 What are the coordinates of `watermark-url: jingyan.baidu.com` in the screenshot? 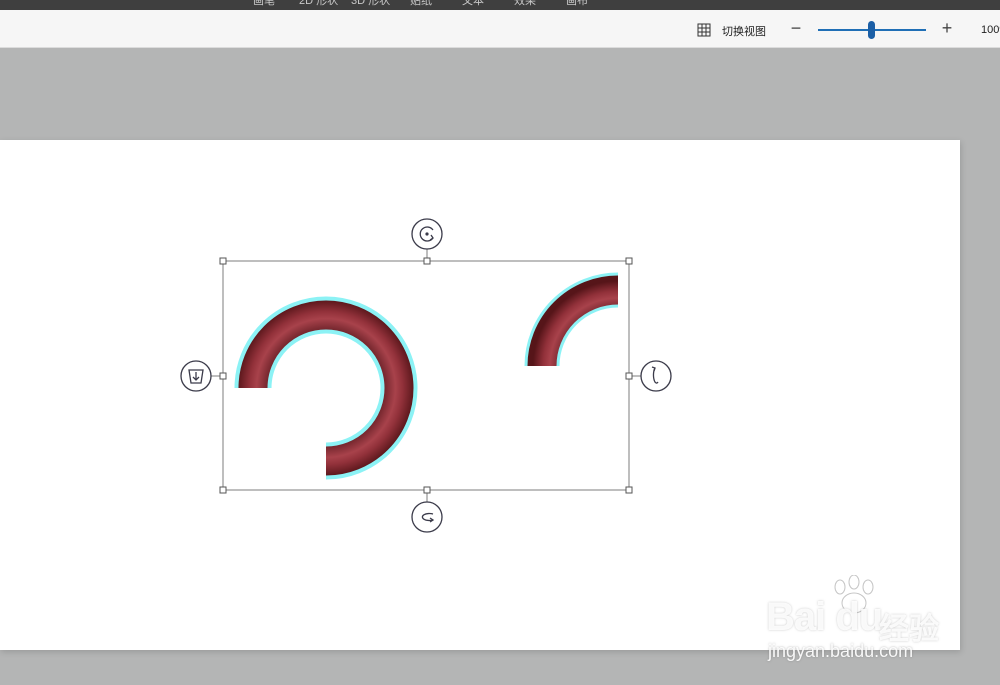 It's located at (841, 651).